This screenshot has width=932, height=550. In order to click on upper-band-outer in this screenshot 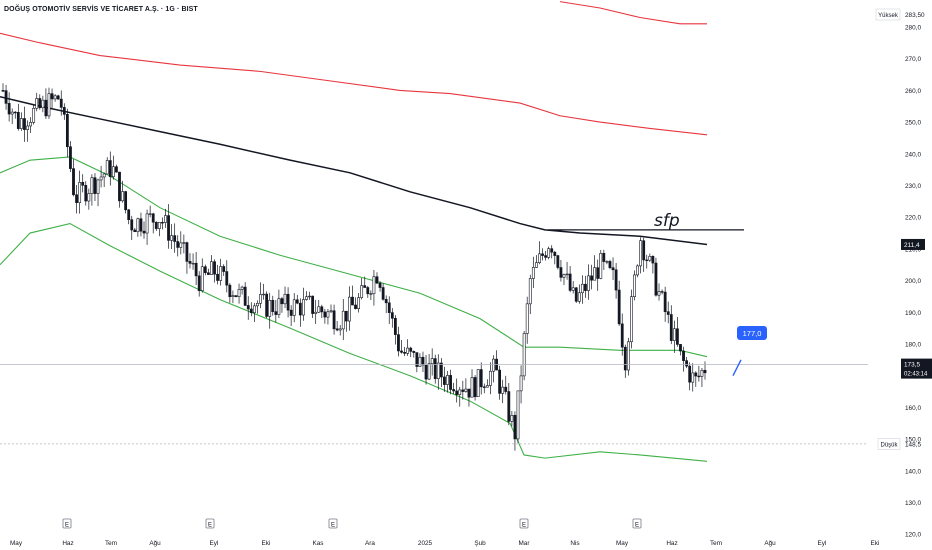, I will do `click(633, 13)`.